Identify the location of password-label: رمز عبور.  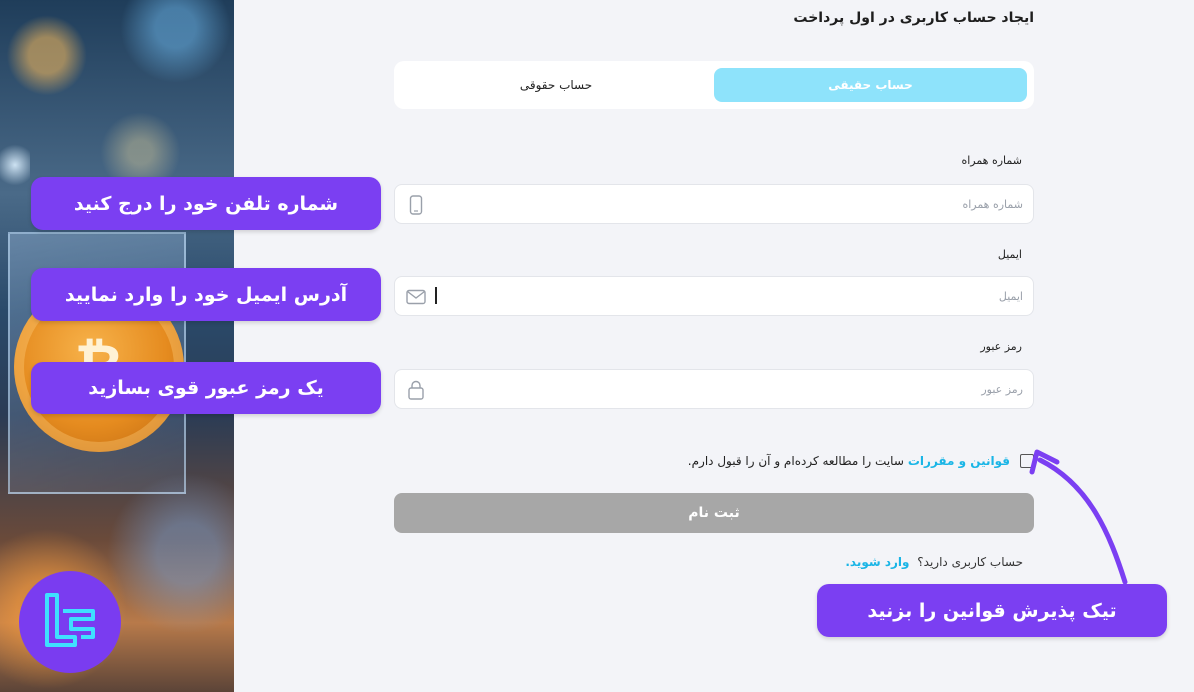
(1001, 346).